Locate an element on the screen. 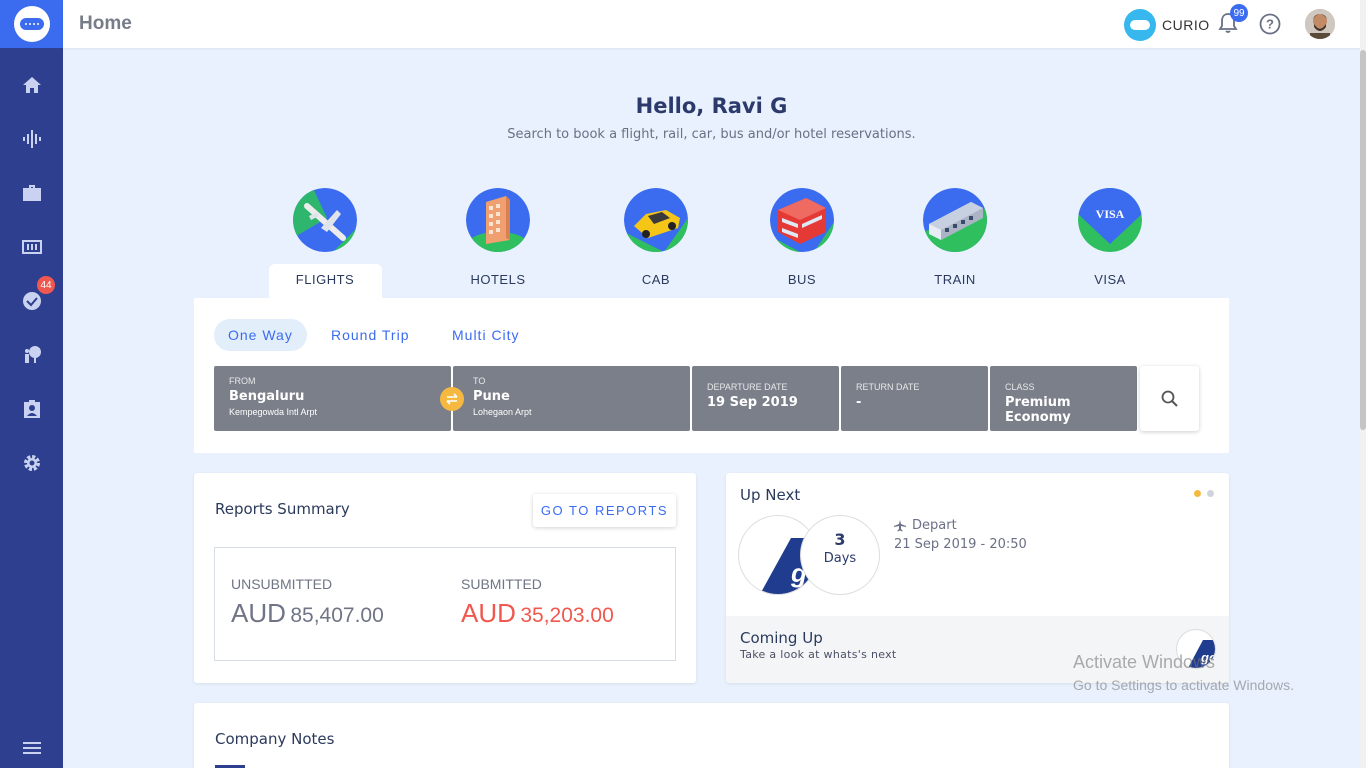  travelers-icon is located at coordinates (31, 355).